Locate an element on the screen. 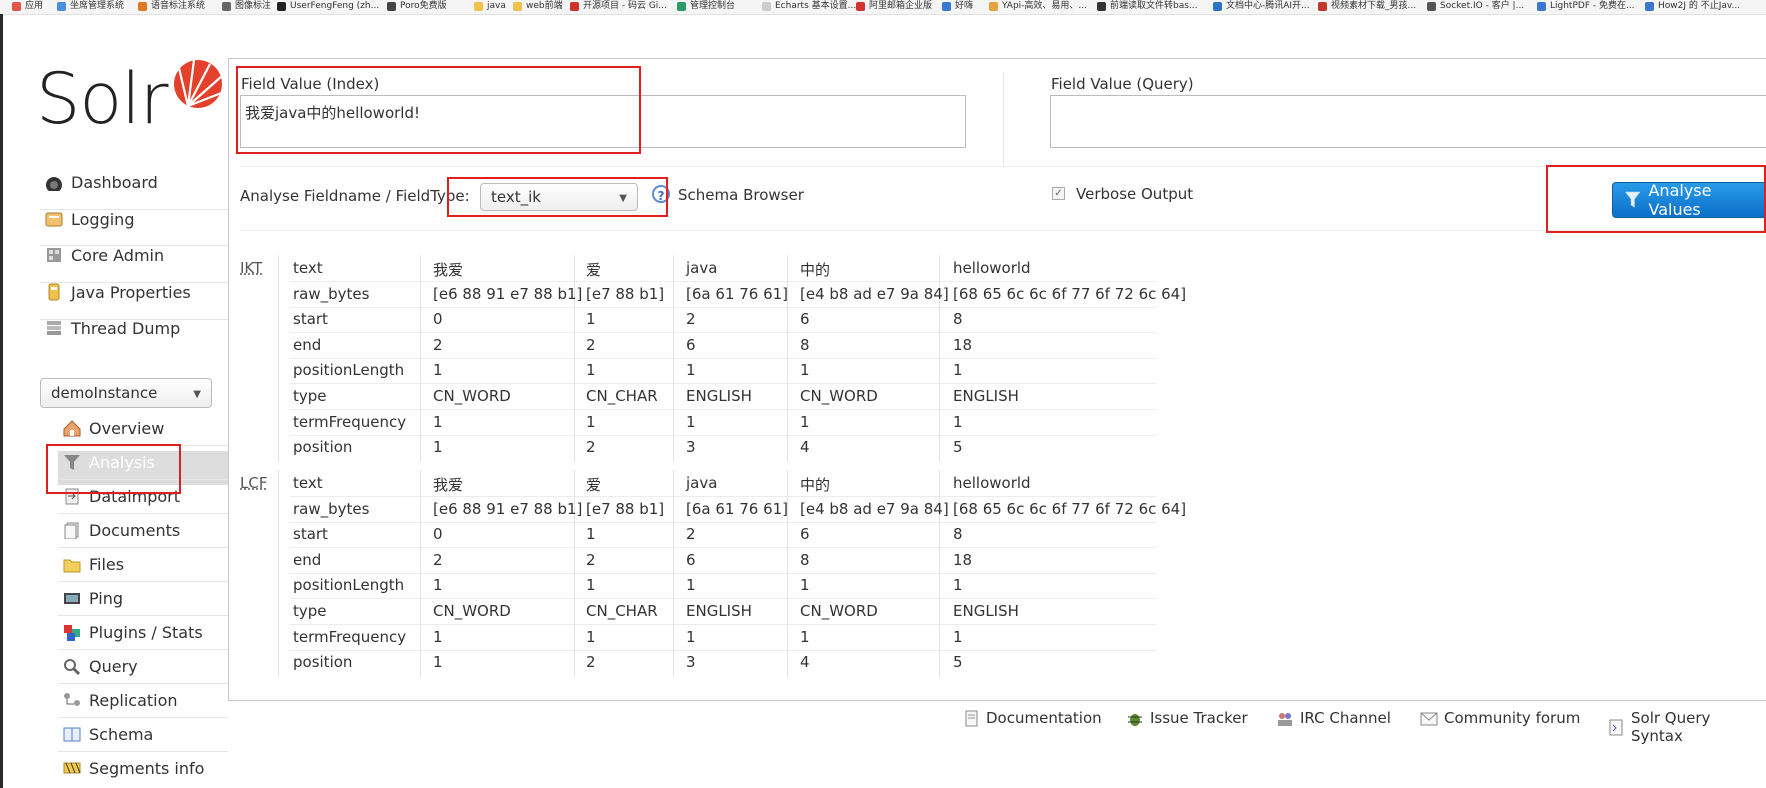  token-cell: 18 is located at coordinates (963, 344).